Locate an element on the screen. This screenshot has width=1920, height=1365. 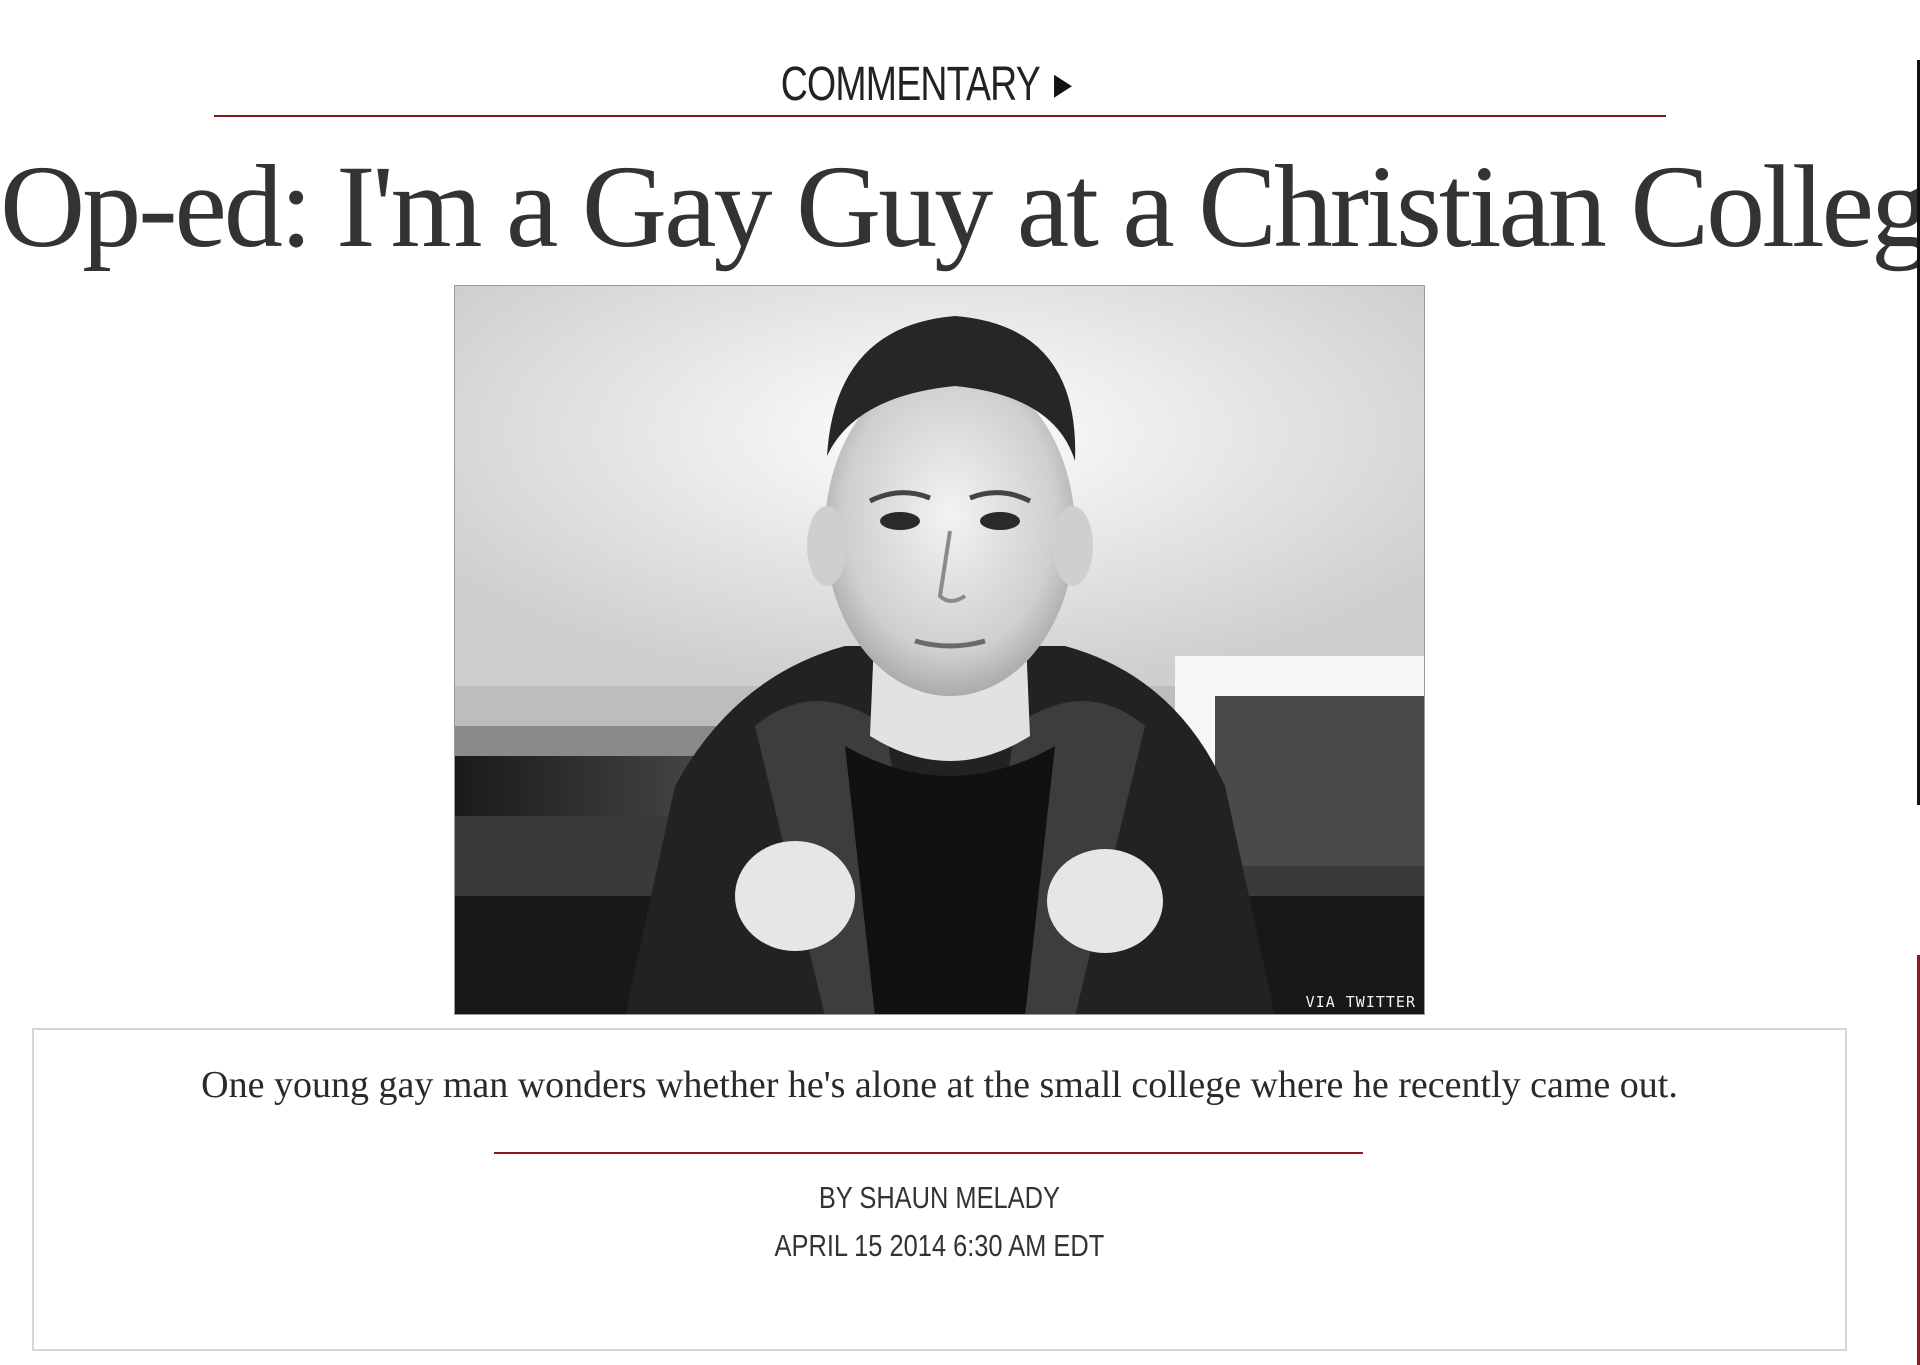
byline: BY SHAUN MELADY is located at coordinates (939, 1198).